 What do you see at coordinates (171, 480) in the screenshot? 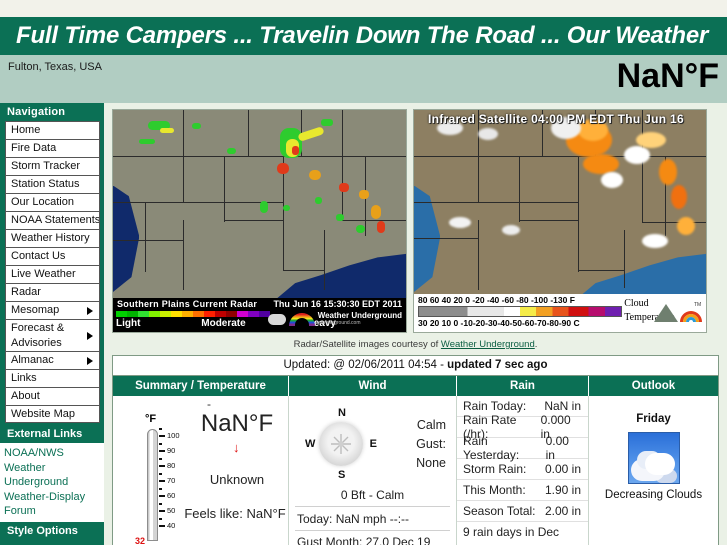
I see `thermometer-tick: 70` at bounding box center [171, 480].